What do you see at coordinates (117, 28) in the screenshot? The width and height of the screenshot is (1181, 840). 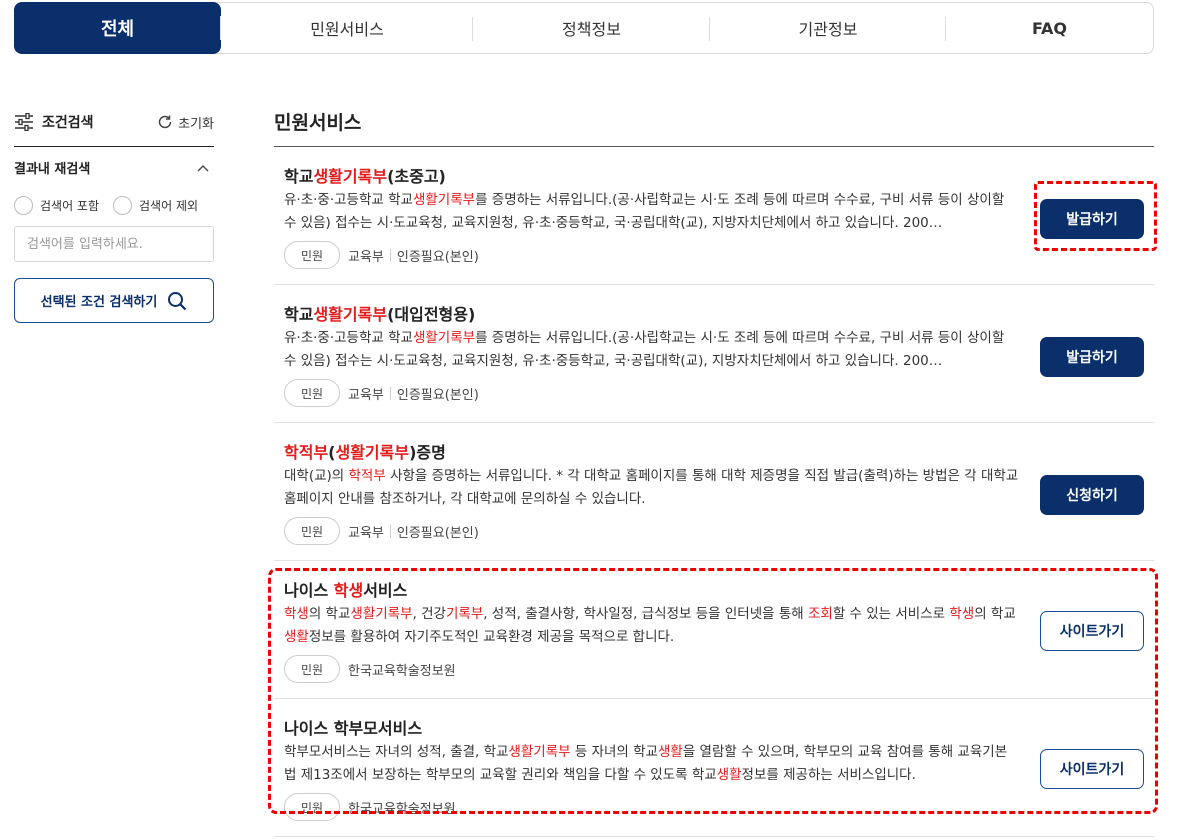 I see `tab-all: 전체` at bounding box center [117, 28].